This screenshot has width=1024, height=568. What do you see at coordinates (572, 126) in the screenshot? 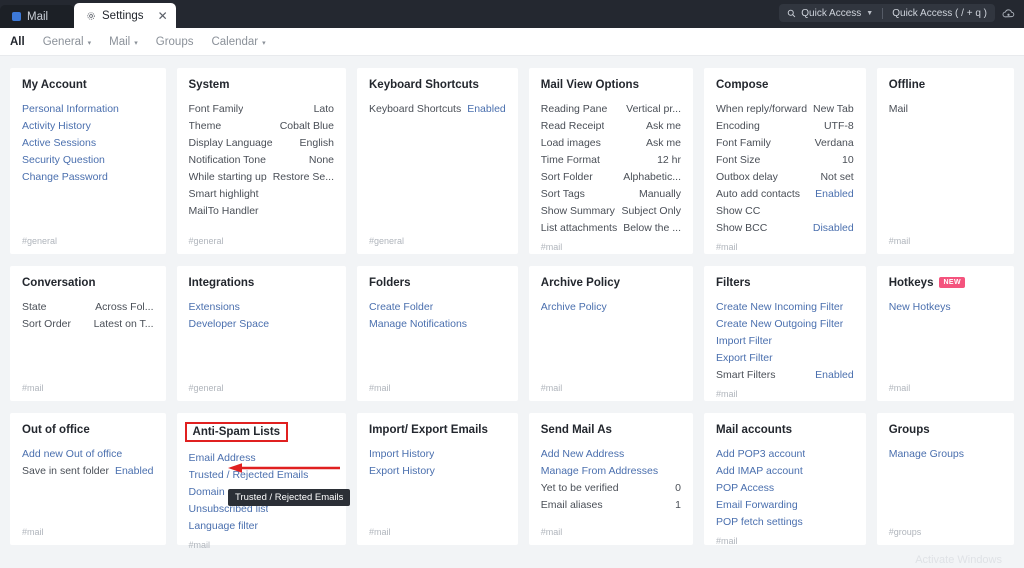
I see `setting-label: Read Receipt` at bounding box center [572, 126].